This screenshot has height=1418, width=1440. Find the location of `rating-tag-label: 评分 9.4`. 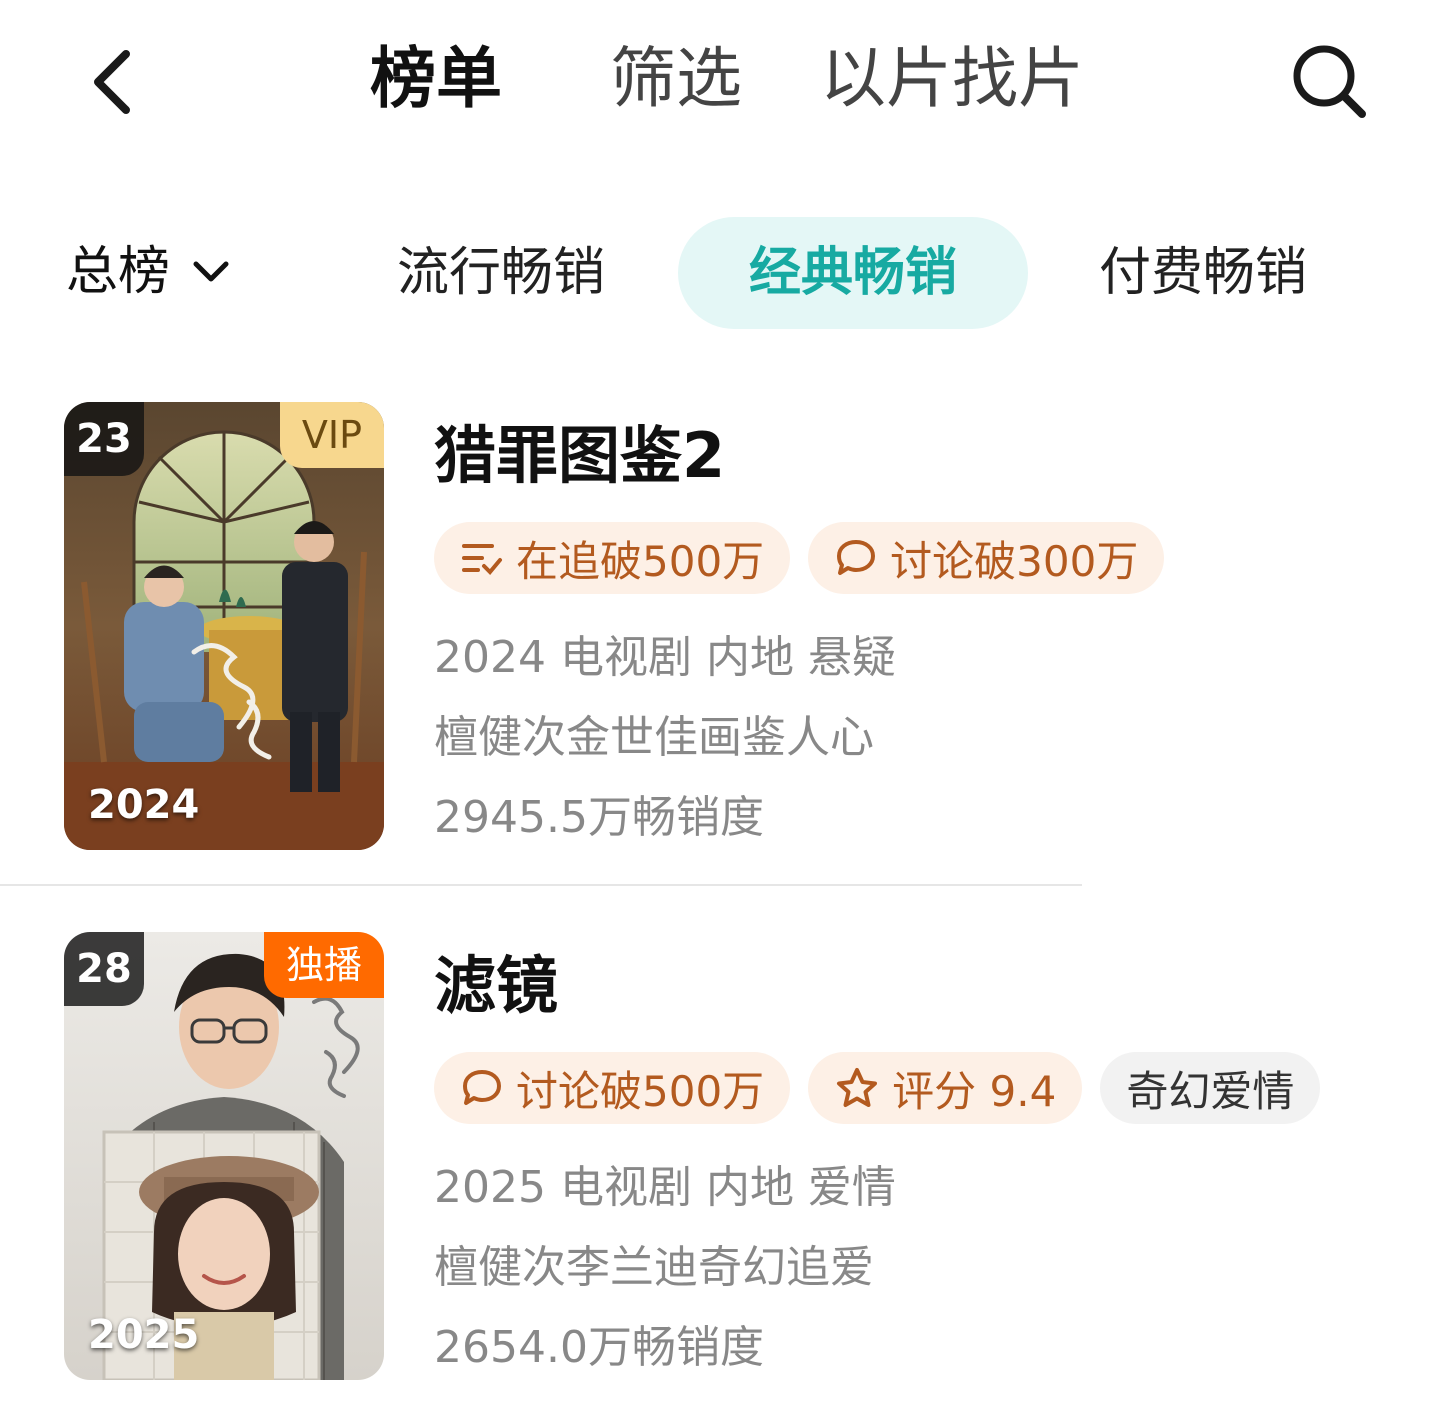

rating-tag-label: 评分 9.4 is located at coordinates (974, 1091).